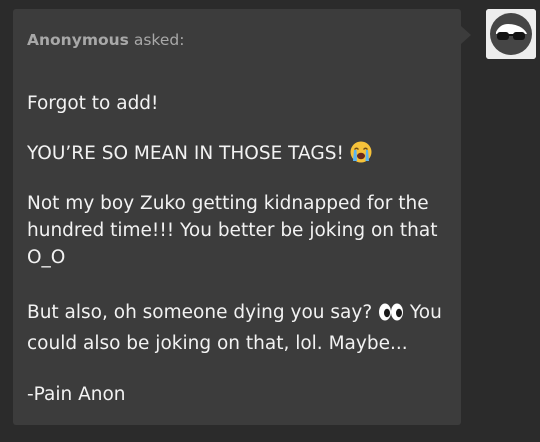  I want to click on ask-paragraph-text: YOU’RE SO MEAN IN THOSE TAGS!, so click(185, 153).